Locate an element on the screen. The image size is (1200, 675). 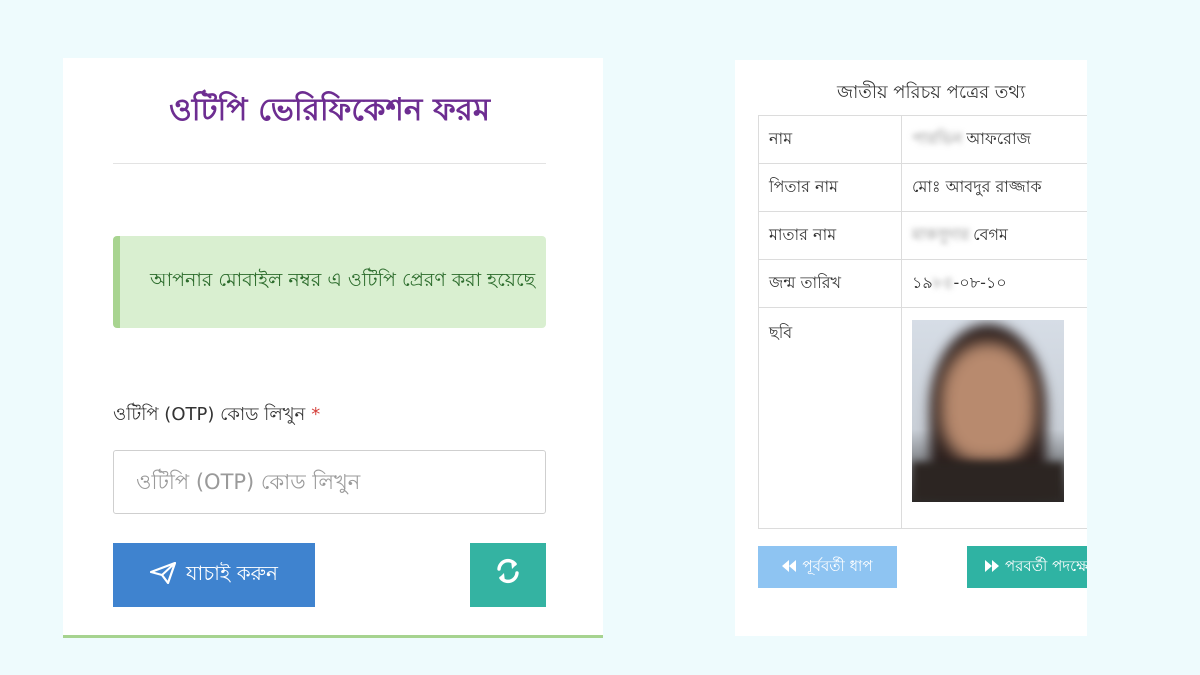
table-row: ছবি is located at coordinates (922, 418).